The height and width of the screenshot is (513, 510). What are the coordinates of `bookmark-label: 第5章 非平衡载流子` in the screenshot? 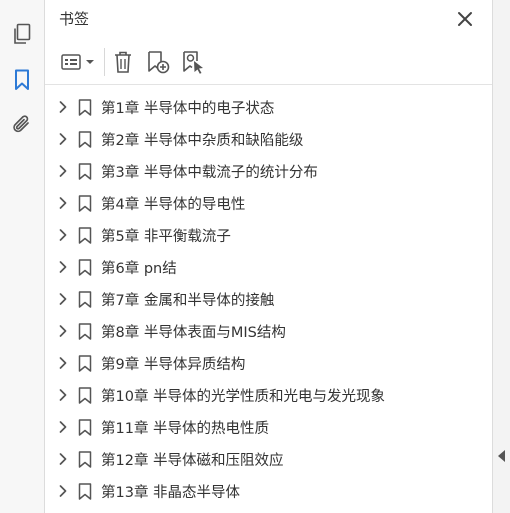 It's located at (166, 237).